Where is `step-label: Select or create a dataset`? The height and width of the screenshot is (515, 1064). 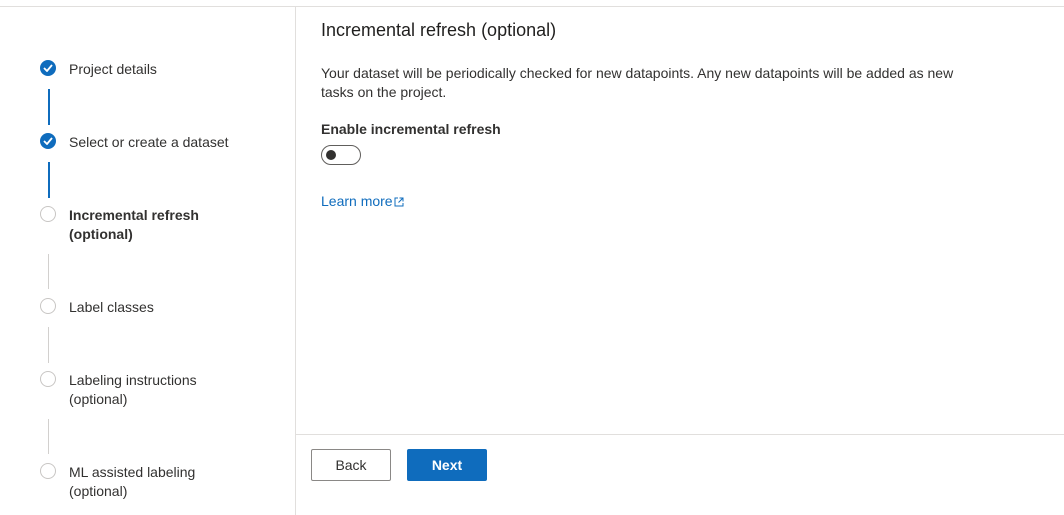 step-label: Select or create a dataset is located at coordinates (149, 142).